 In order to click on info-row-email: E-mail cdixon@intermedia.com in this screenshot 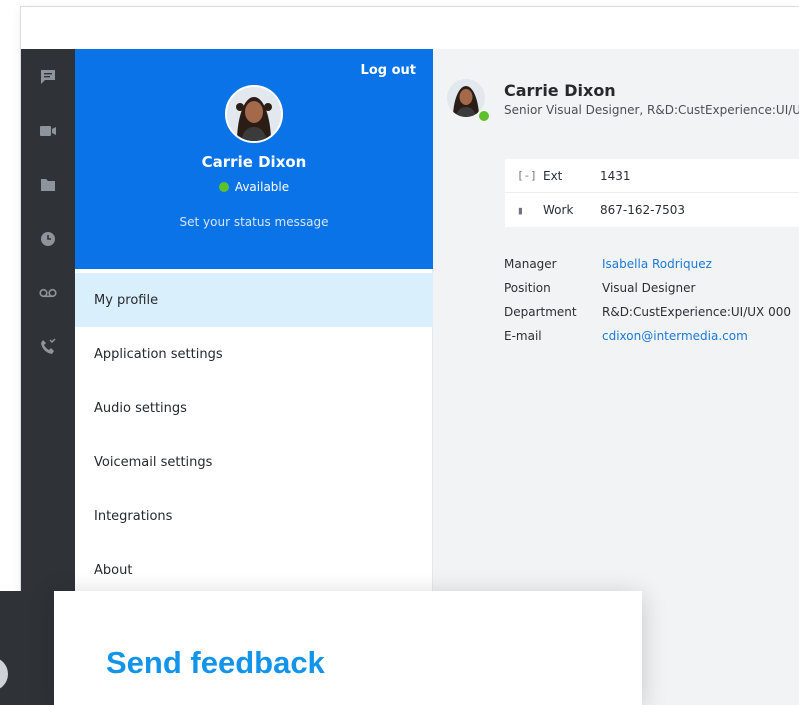, I will do `click(647, 336)`.